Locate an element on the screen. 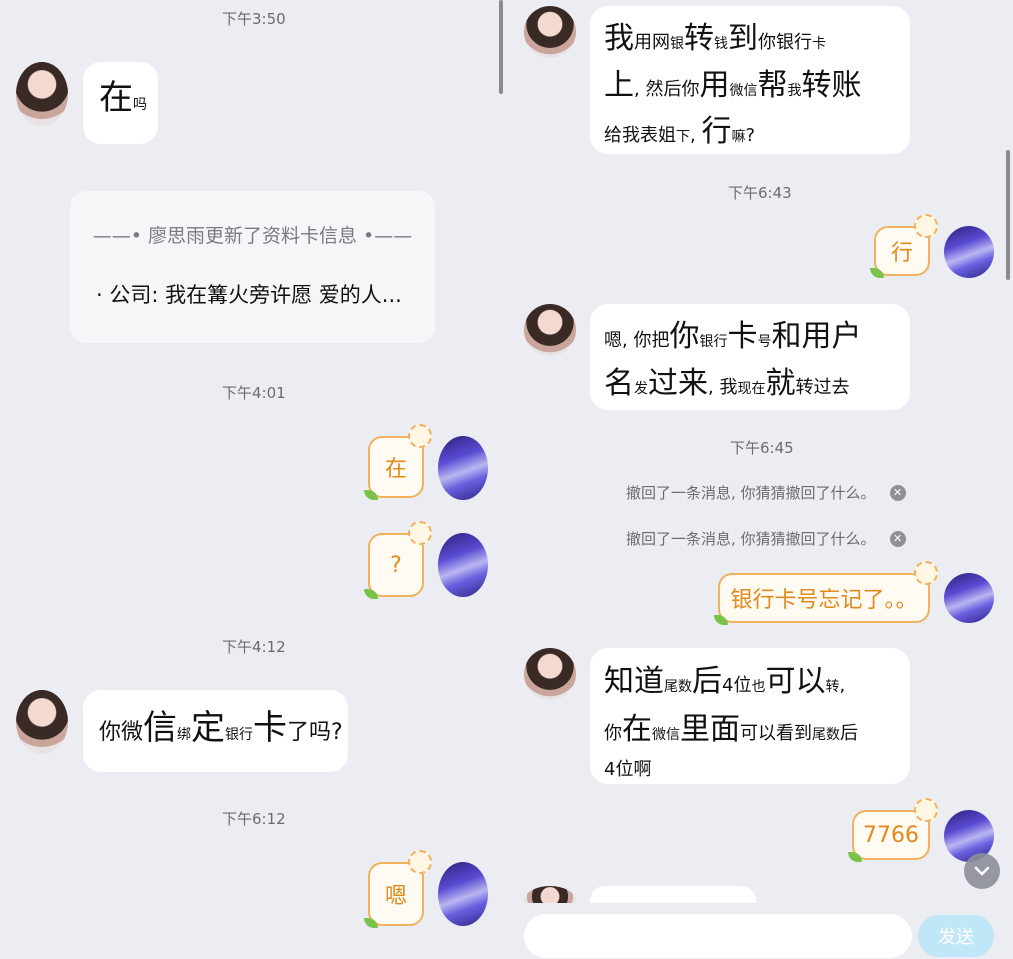 The image size is (1013, 959). message-text: 过来 is located at coordinates (678, 383).